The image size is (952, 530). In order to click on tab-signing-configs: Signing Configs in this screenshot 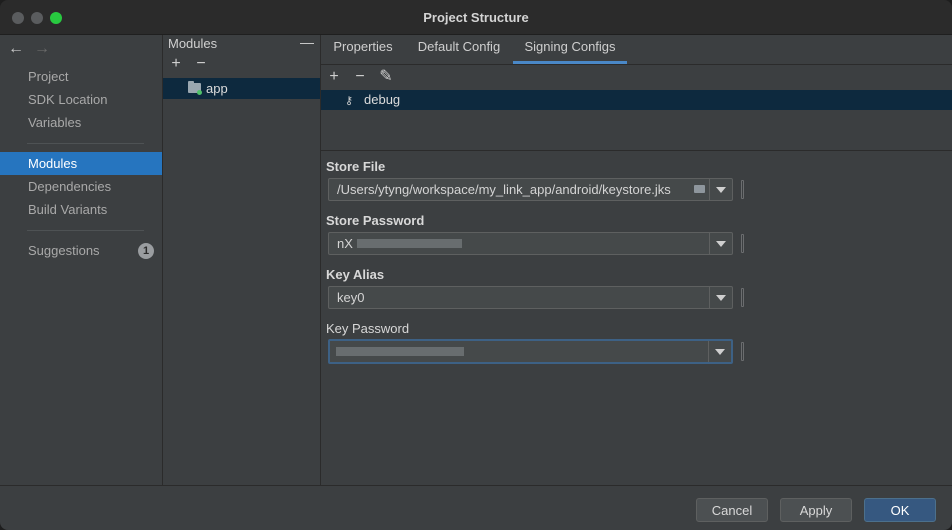, I will do `click(570, 49)`.